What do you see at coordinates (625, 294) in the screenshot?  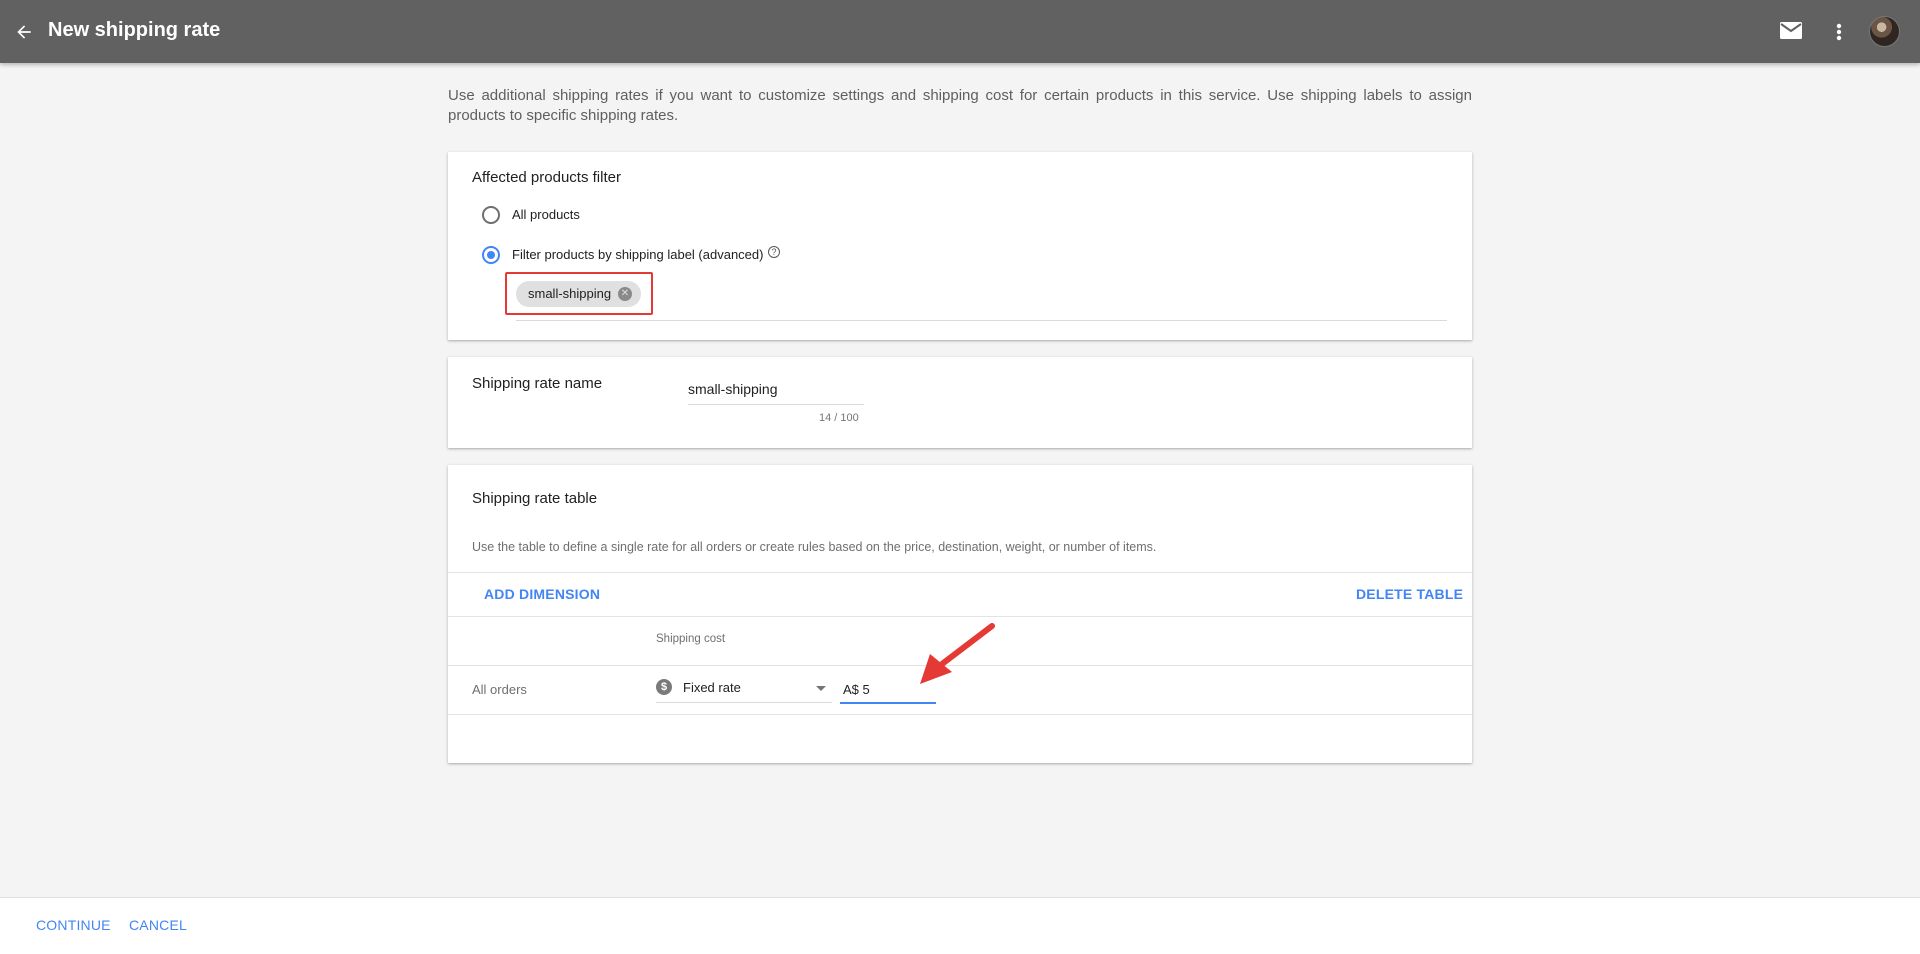 I see `chip-remove-icon: ✕` at bounding box center [625, 294].